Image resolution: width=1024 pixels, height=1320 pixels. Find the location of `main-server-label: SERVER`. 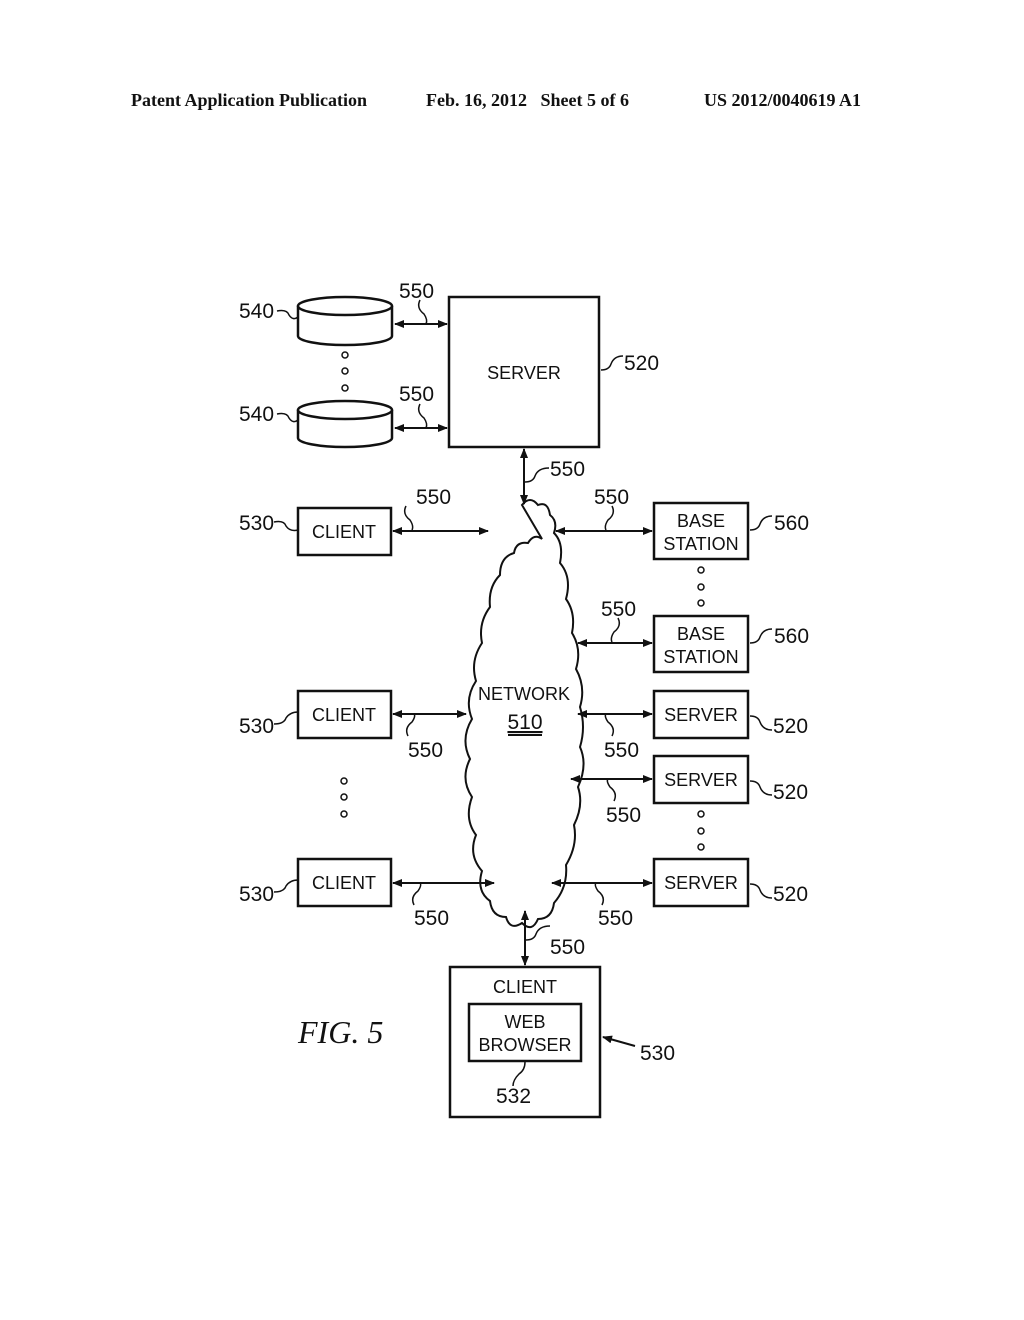

main-server-label: SERVER is located at coordinates (524, 373).